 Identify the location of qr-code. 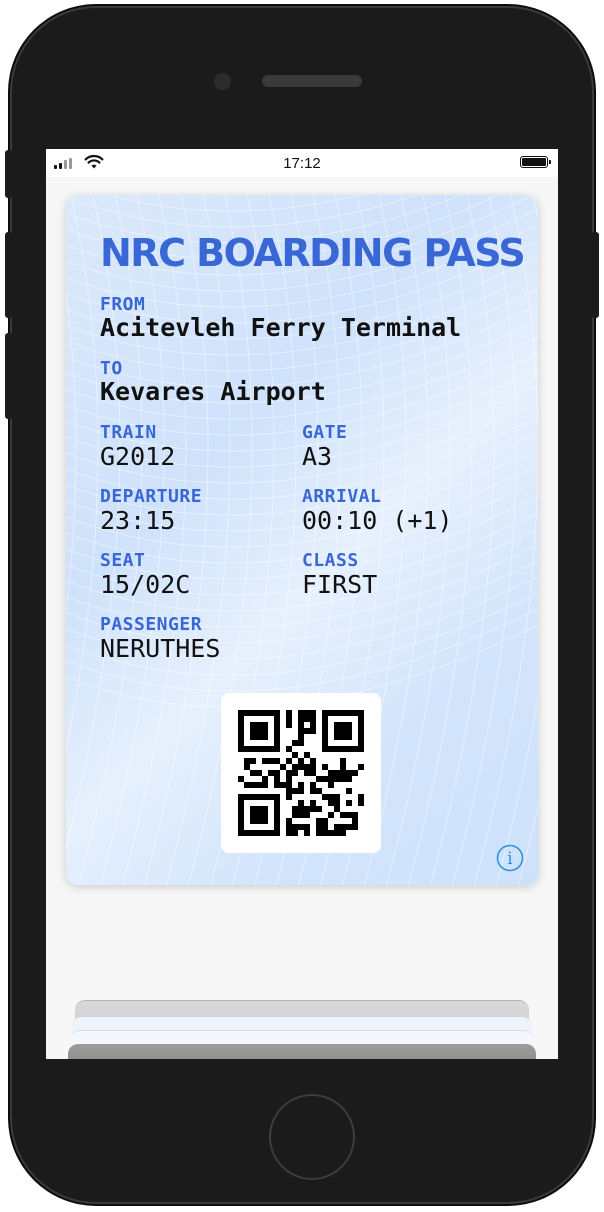
(301, 773).